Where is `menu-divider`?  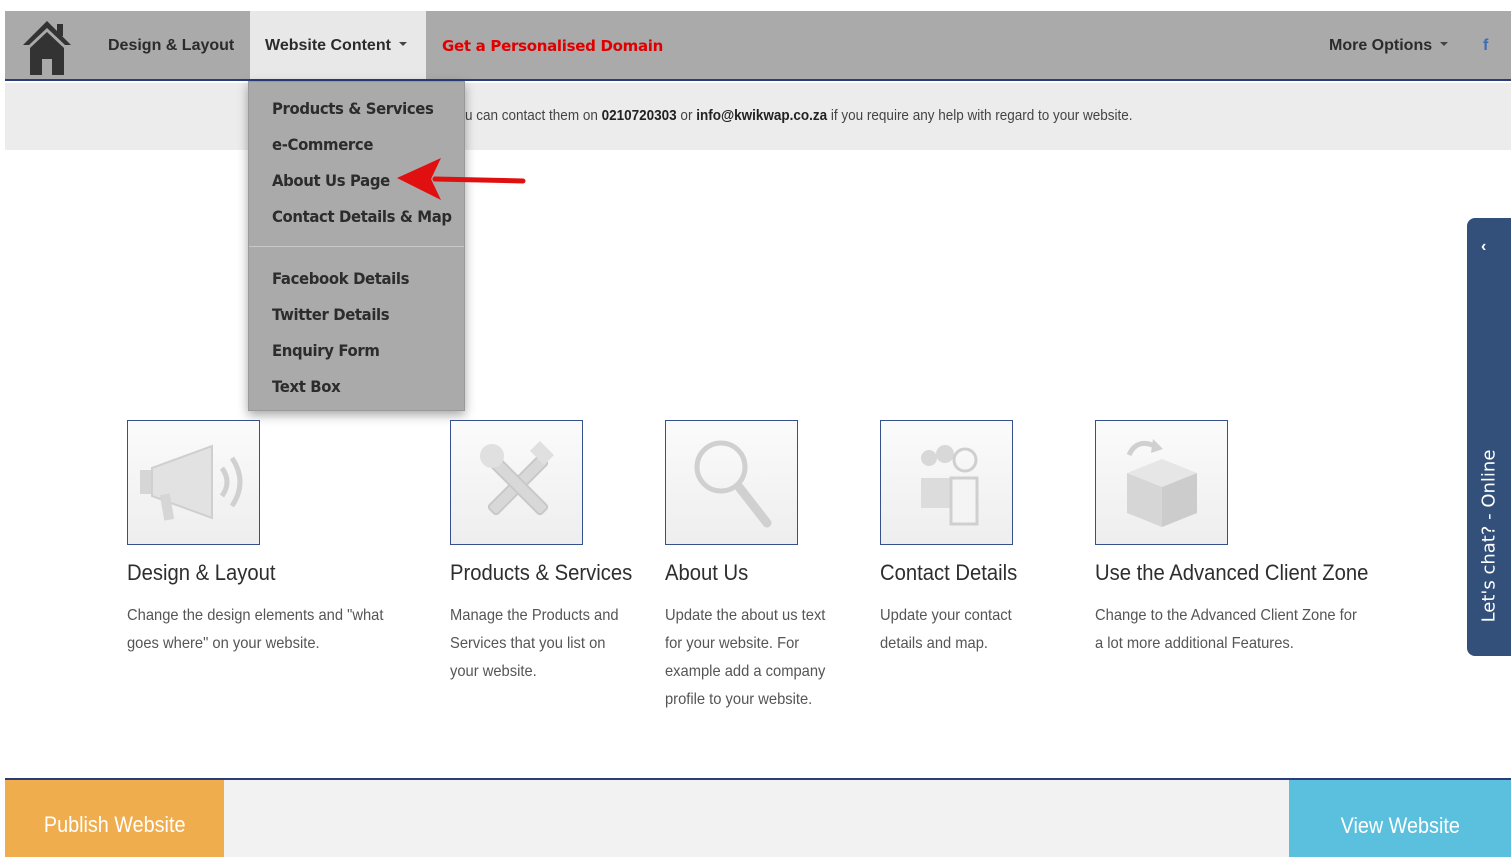 menu-divider is located at coordinates (356, 246).